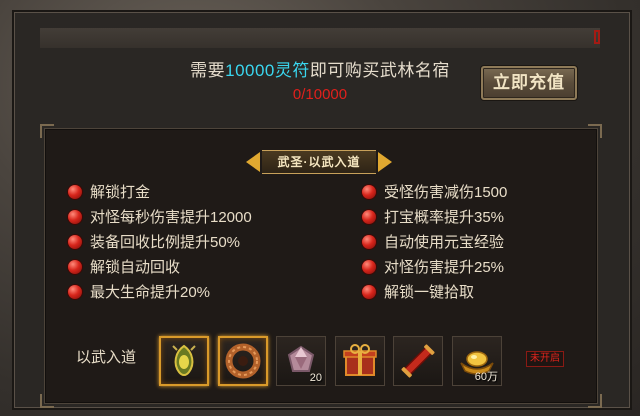 Image resolution: width=640 pixels, height=416 pixels. I want to click on item-count: 20, so click(315, 378).